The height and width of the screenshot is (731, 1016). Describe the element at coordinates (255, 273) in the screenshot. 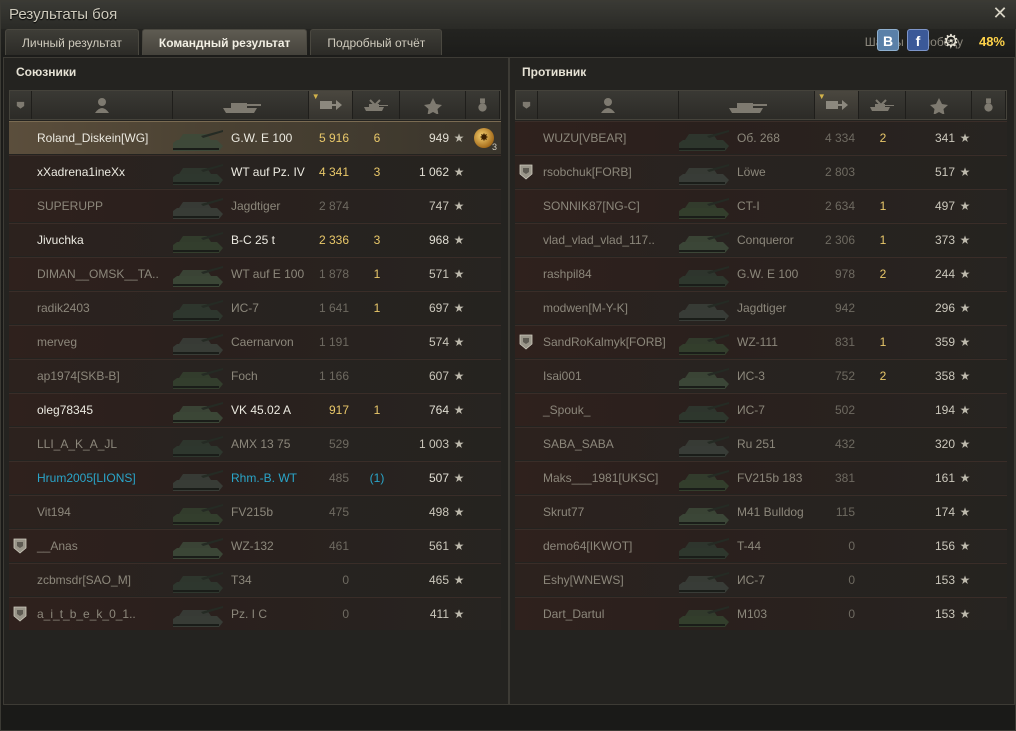

I see `allies-row: DIMAN__OMSK__TA.. WT auf E 100 1 878 1 571 ★` at that location.